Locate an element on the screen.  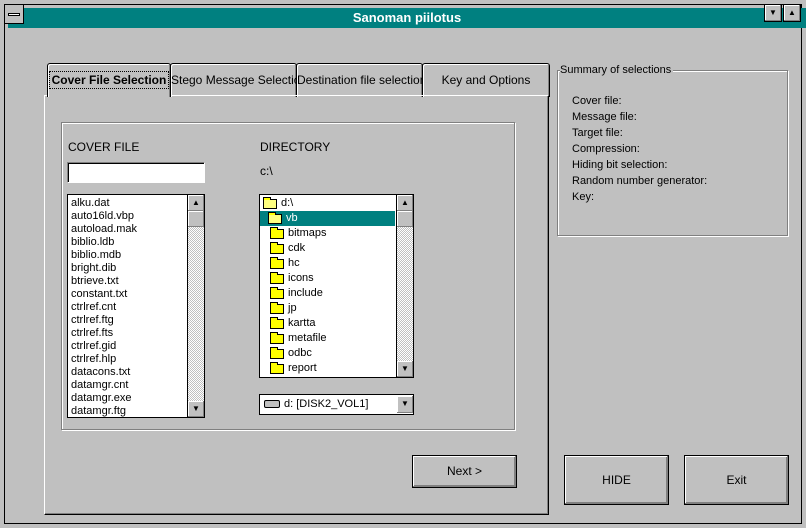
directory-name: kartta is located at coordinates (302, 323).